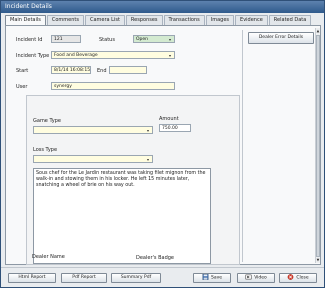 This screenshot has height=288, width=325. What do you see at coordinates (205, 276) in the screenshot?
I see `save-icon` at bounding box center [205, 276].